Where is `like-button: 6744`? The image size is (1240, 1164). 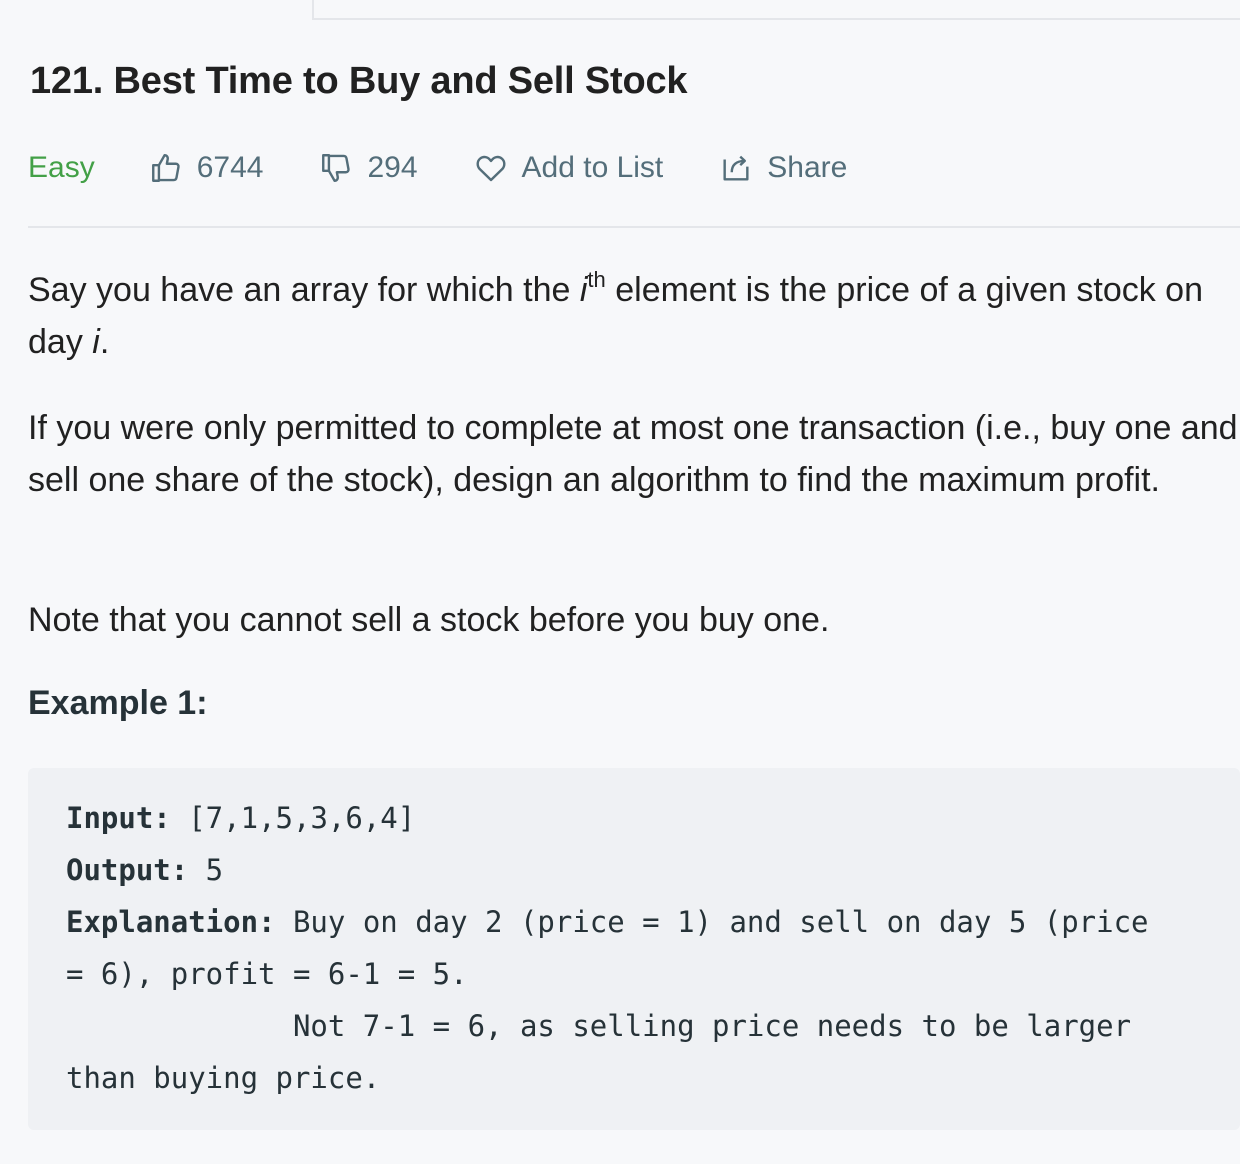 like-button: 6744 is located at coordinates (206, 168).